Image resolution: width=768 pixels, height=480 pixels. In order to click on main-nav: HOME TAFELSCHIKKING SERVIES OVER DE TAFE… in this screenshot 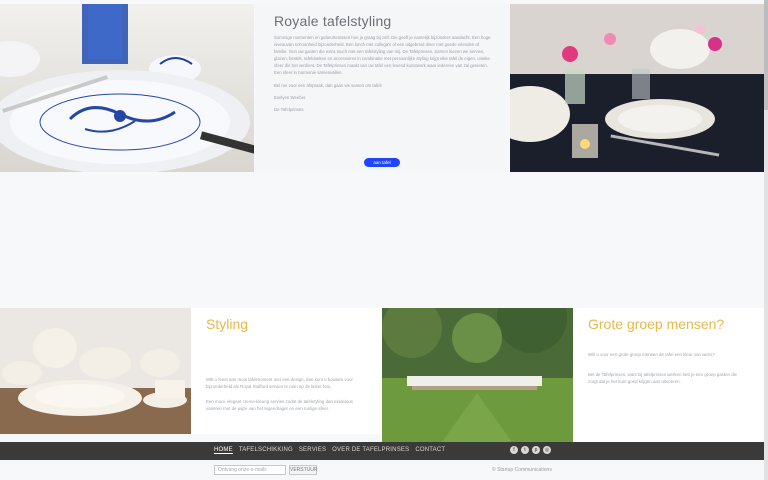, I will do `click(384, 451)`.